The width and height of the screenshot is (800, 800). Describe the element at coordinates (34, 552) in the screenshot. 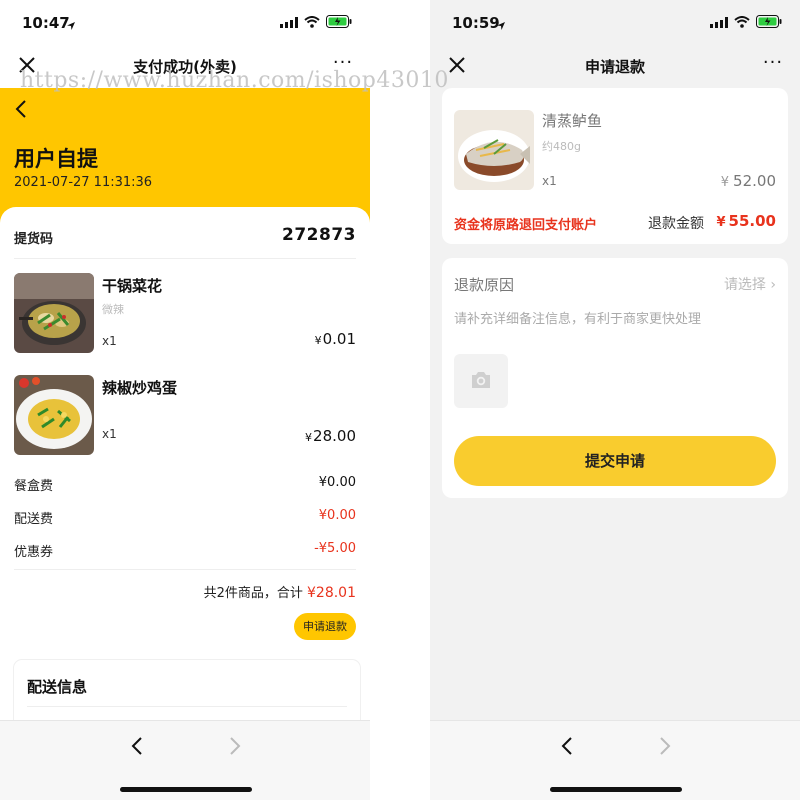

I see `fee-label: 优惠券` at that location.